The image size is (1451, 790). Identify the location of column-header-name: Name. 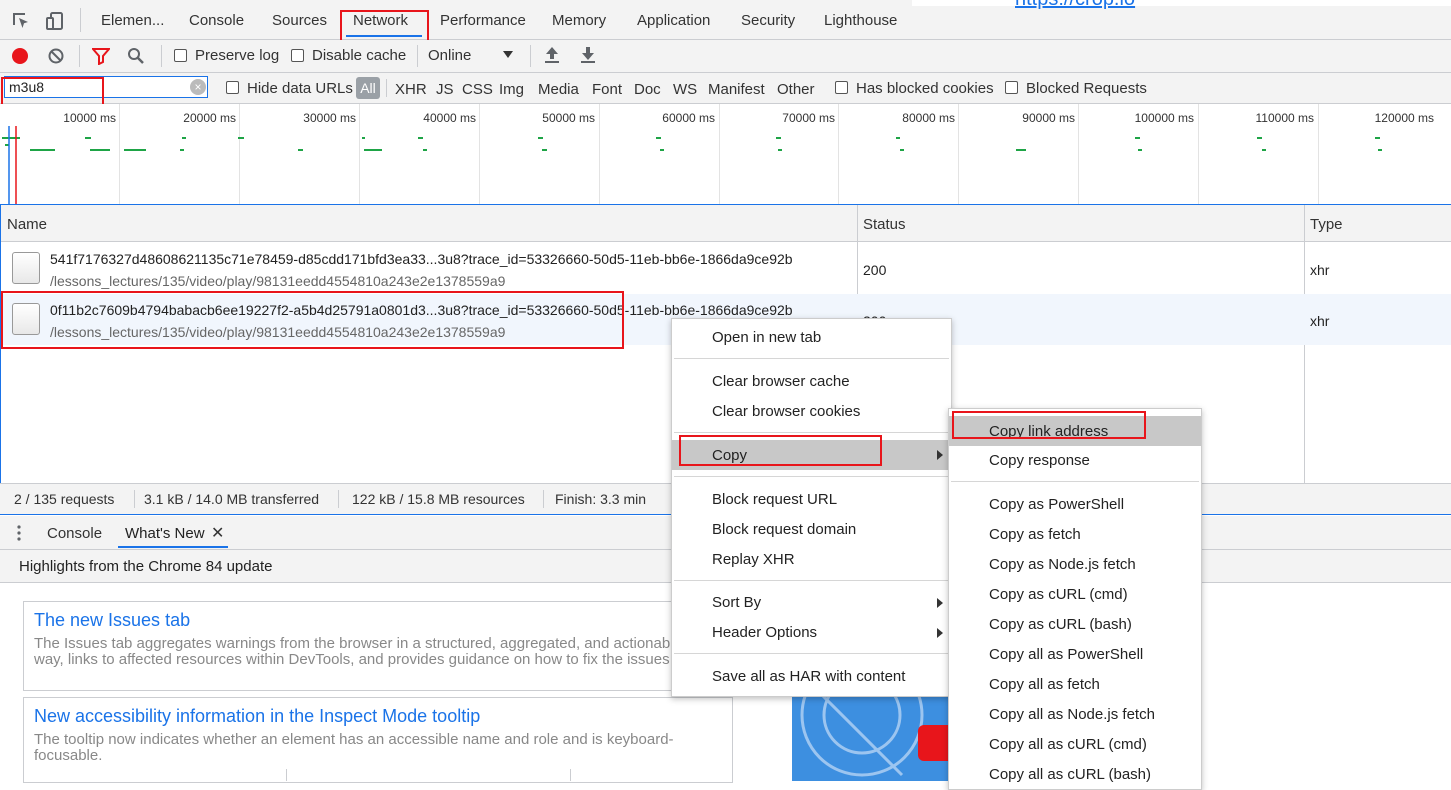
(27, 224).